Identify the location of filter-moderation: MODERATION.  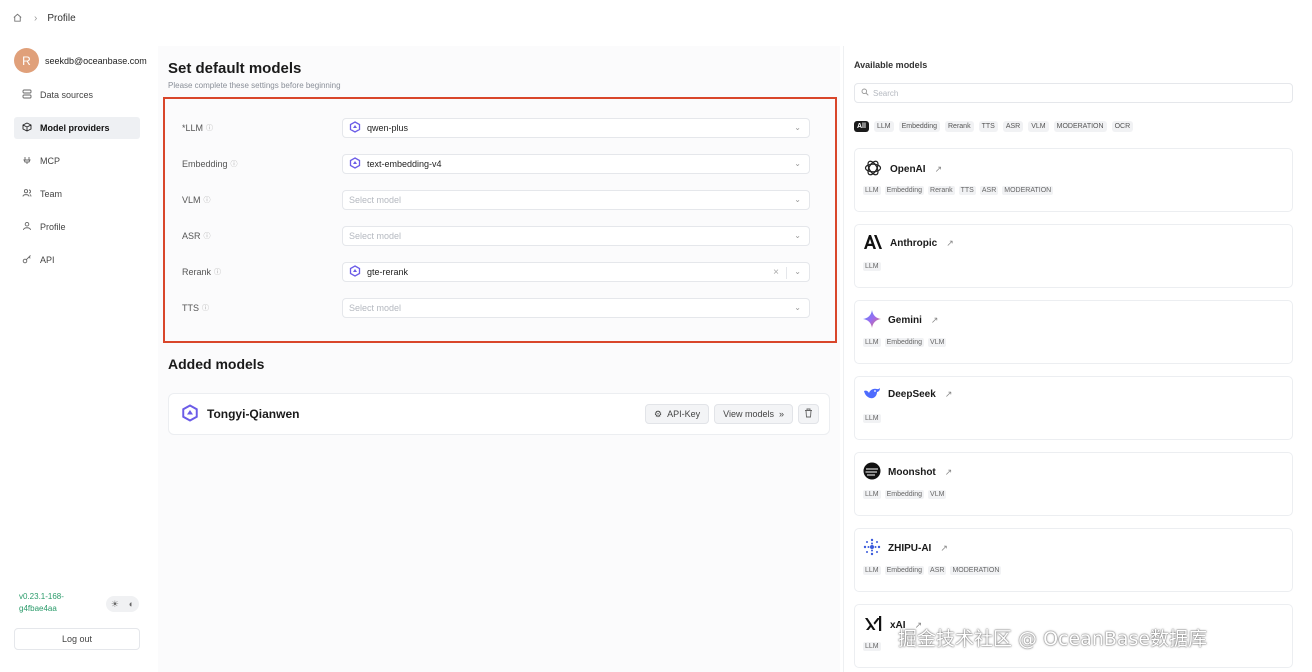
(1080, 126).